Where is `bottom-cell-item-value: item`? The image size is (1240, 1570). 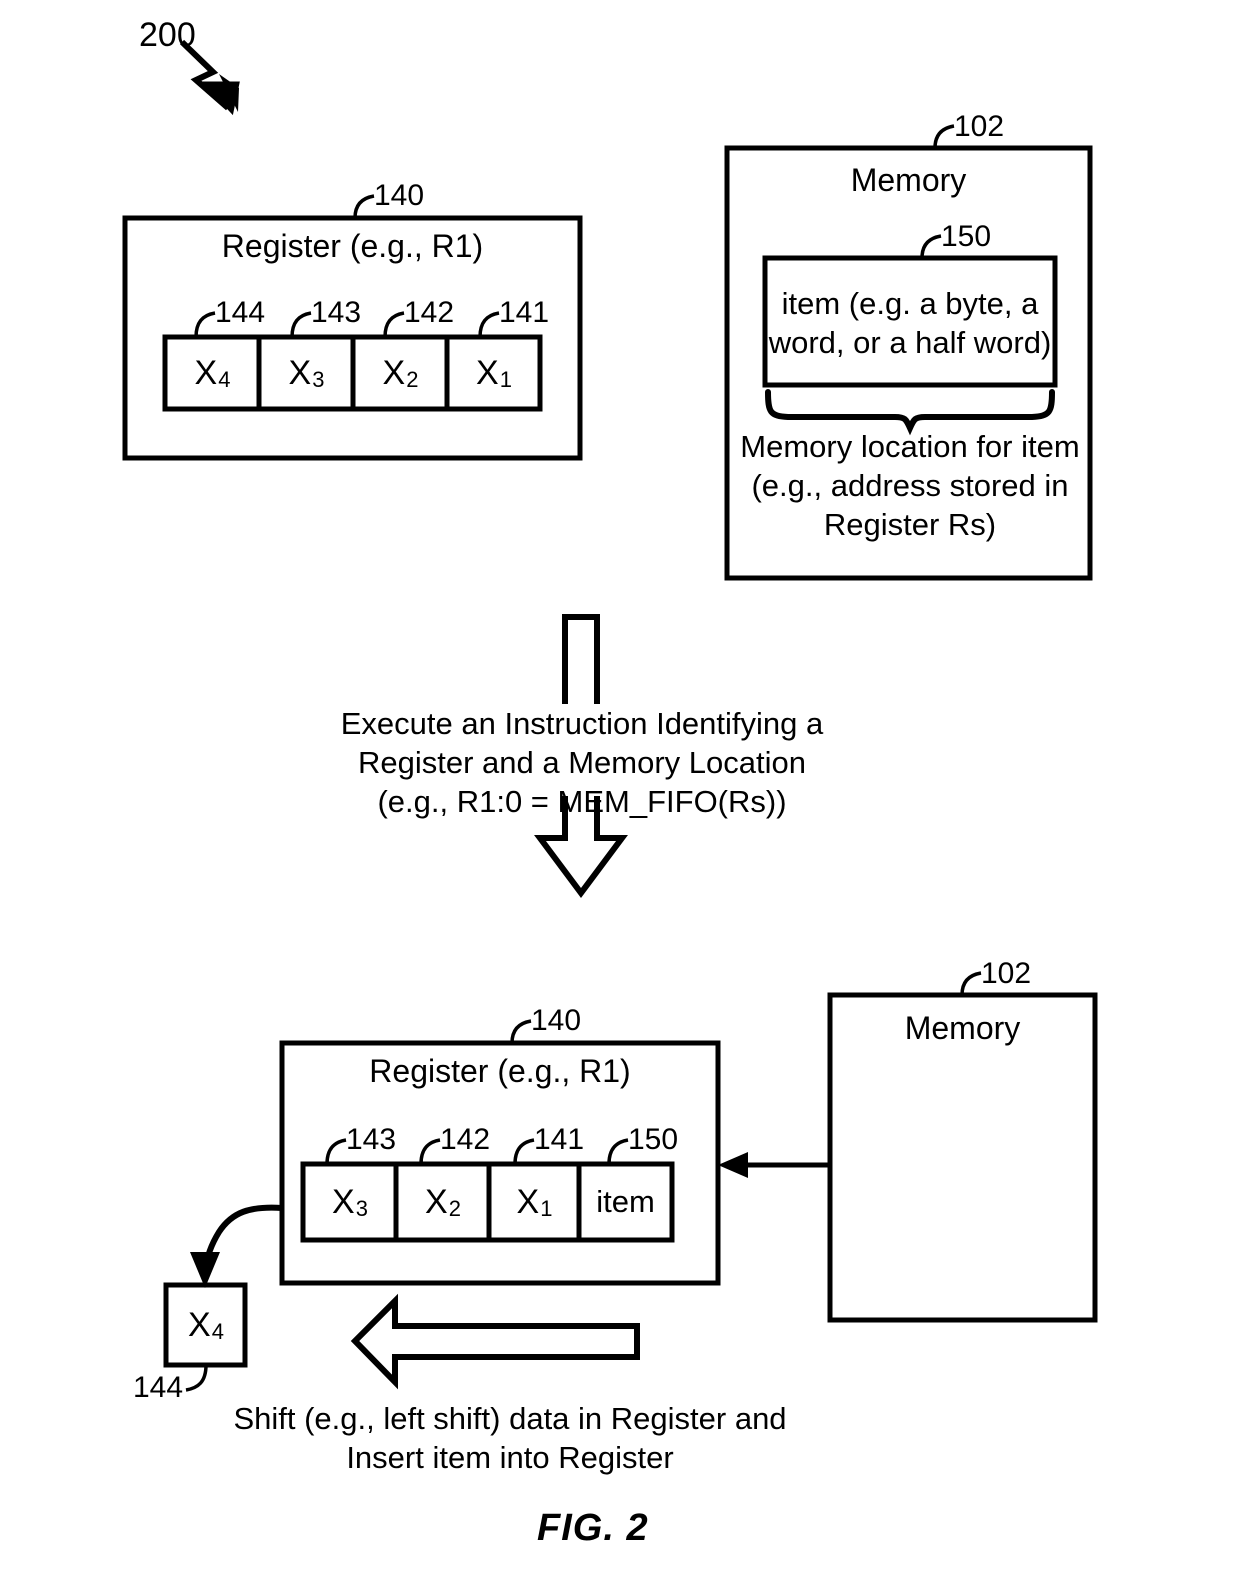 bottom-cell-item-value: item is located at coordinates (625, 1201).